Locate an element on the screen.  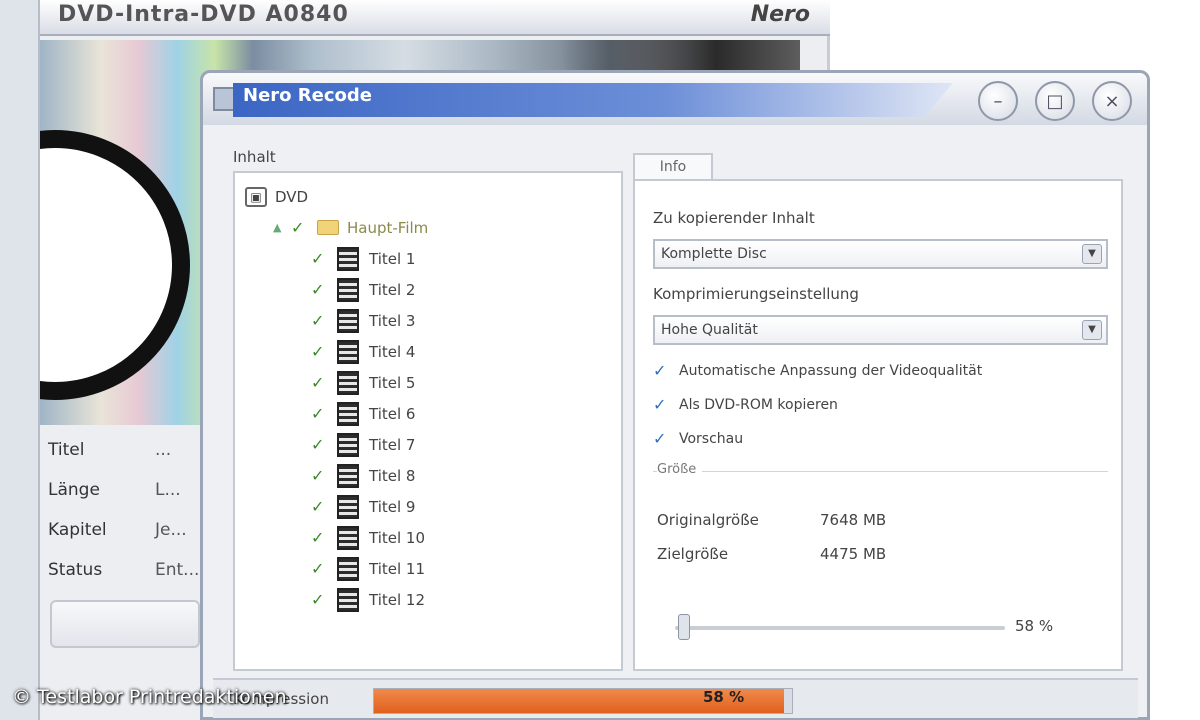
tree-item-label: Titel 1 is located at coordinates (392, 258).